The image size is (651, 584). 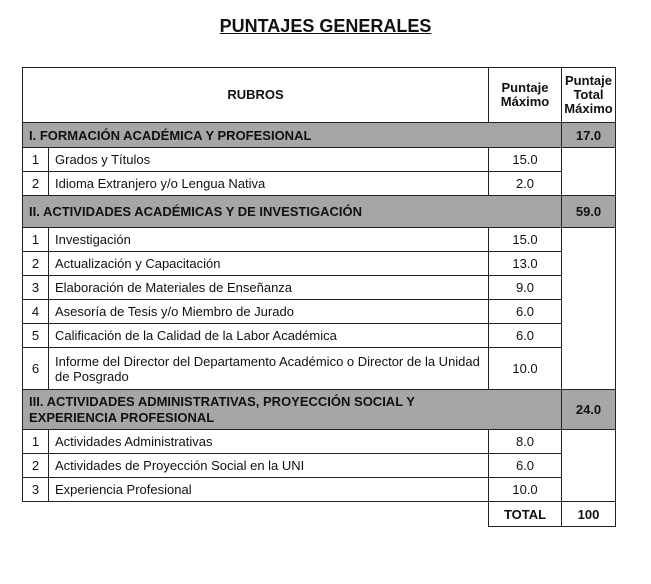 I want to click on page-title-text: PUNTAJES GENERALES, so click(x=325, y=26).